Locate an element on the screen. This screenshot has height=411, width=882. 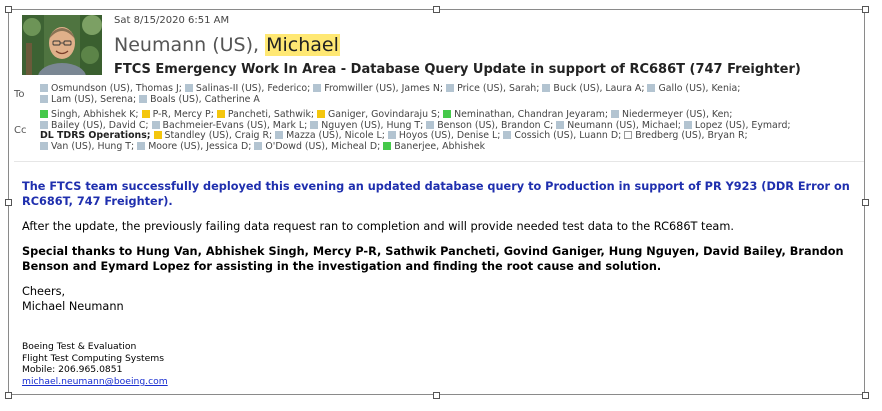
recipient-niedermeyer: Niedermeyer (US), Ken; is located at coordinates (671, 114).